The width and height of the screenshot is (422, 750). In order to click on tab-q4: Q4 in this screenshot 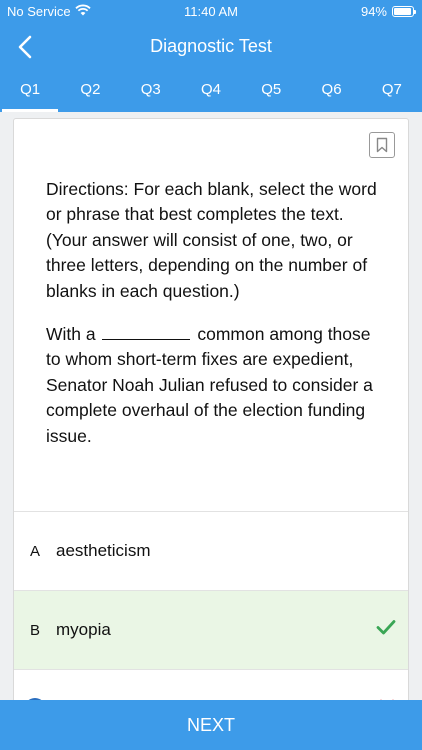, I will do `click(211, 91)`.